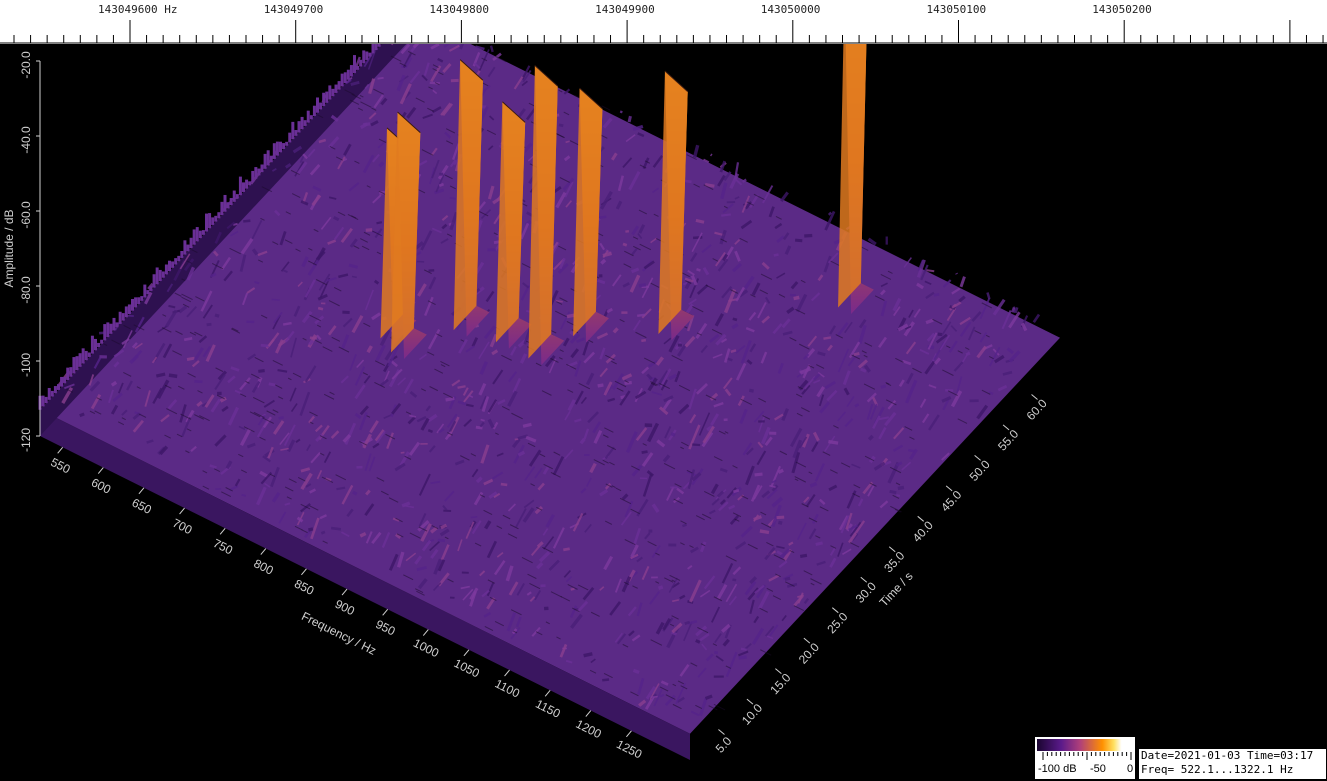  What do you see at coordinates (1217, 769) in the screenshot?
I see `capture-frequency-range: Freq= 522.1...1322.1 Hz` at bounding box center [1217, 769].